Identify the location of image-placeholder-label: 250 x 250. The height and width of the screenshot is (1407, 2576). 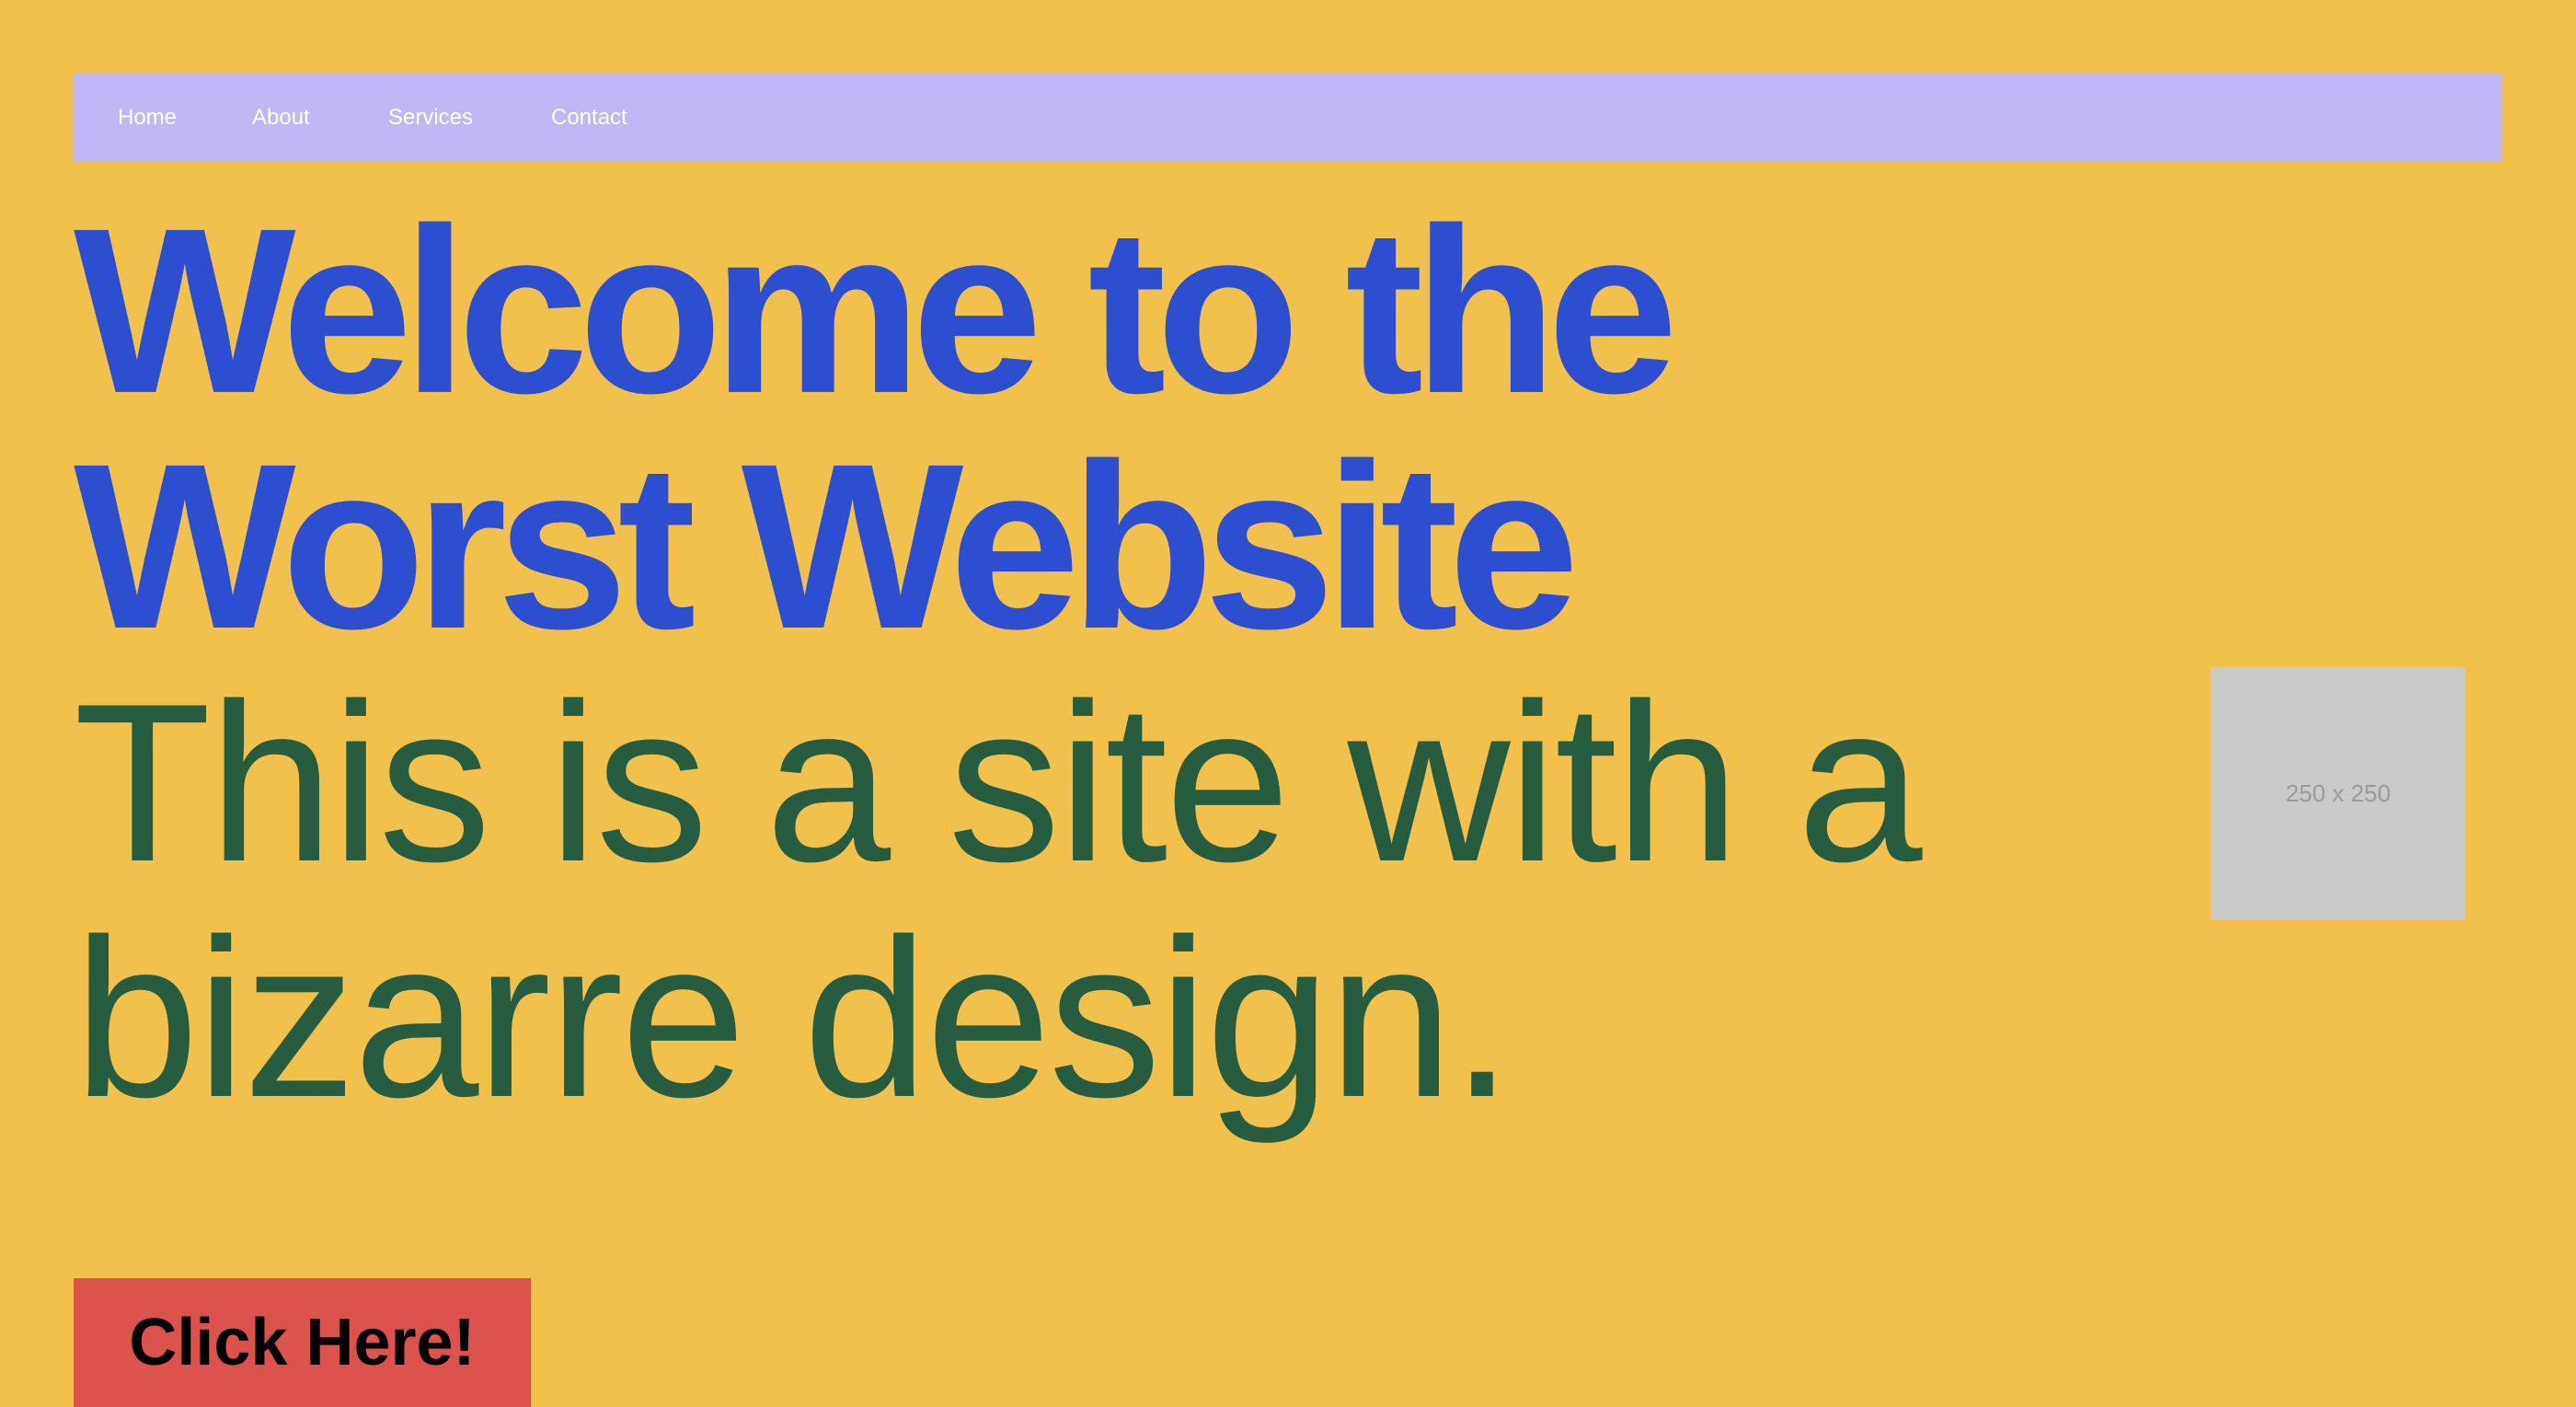
(2338, 793).